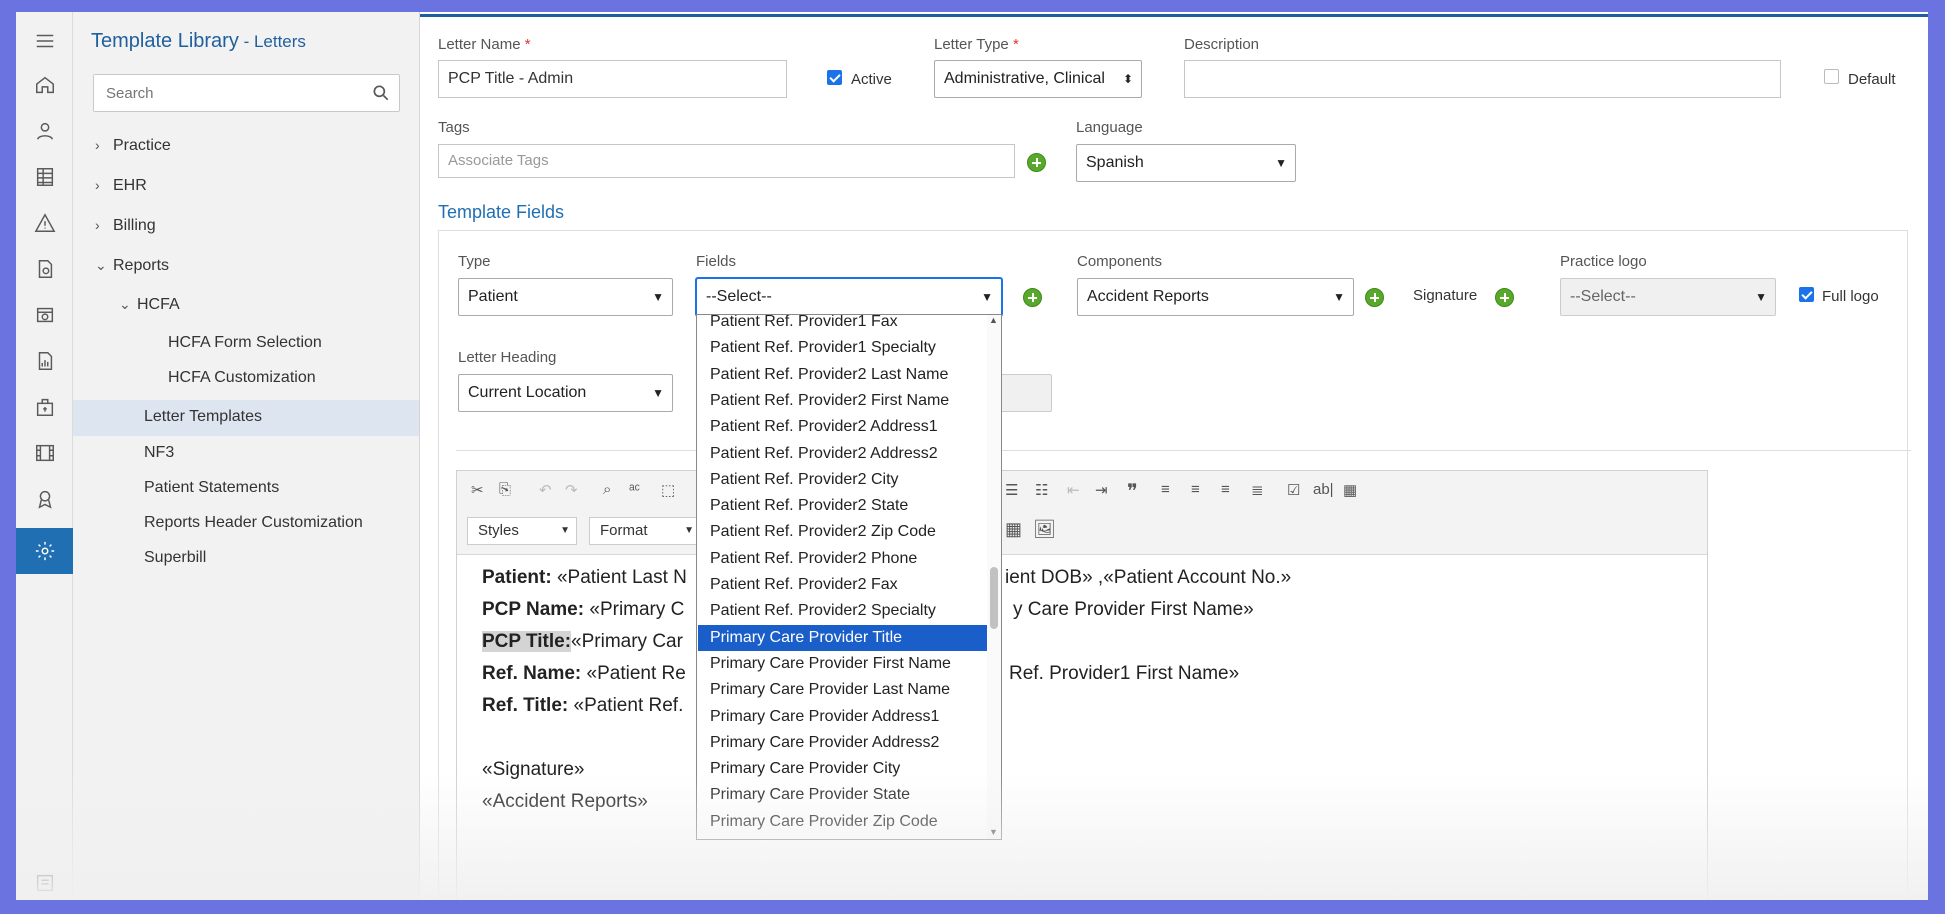 The width and height of the screenshot is (1945, 914). I want to click on search-icon, so click(381, 93).